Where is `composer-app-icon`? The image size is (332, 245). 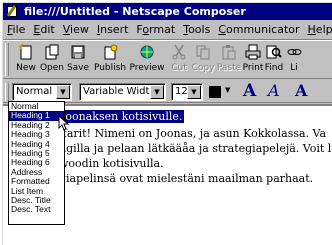 composer-app-icon is located at coordinates (12, 11).